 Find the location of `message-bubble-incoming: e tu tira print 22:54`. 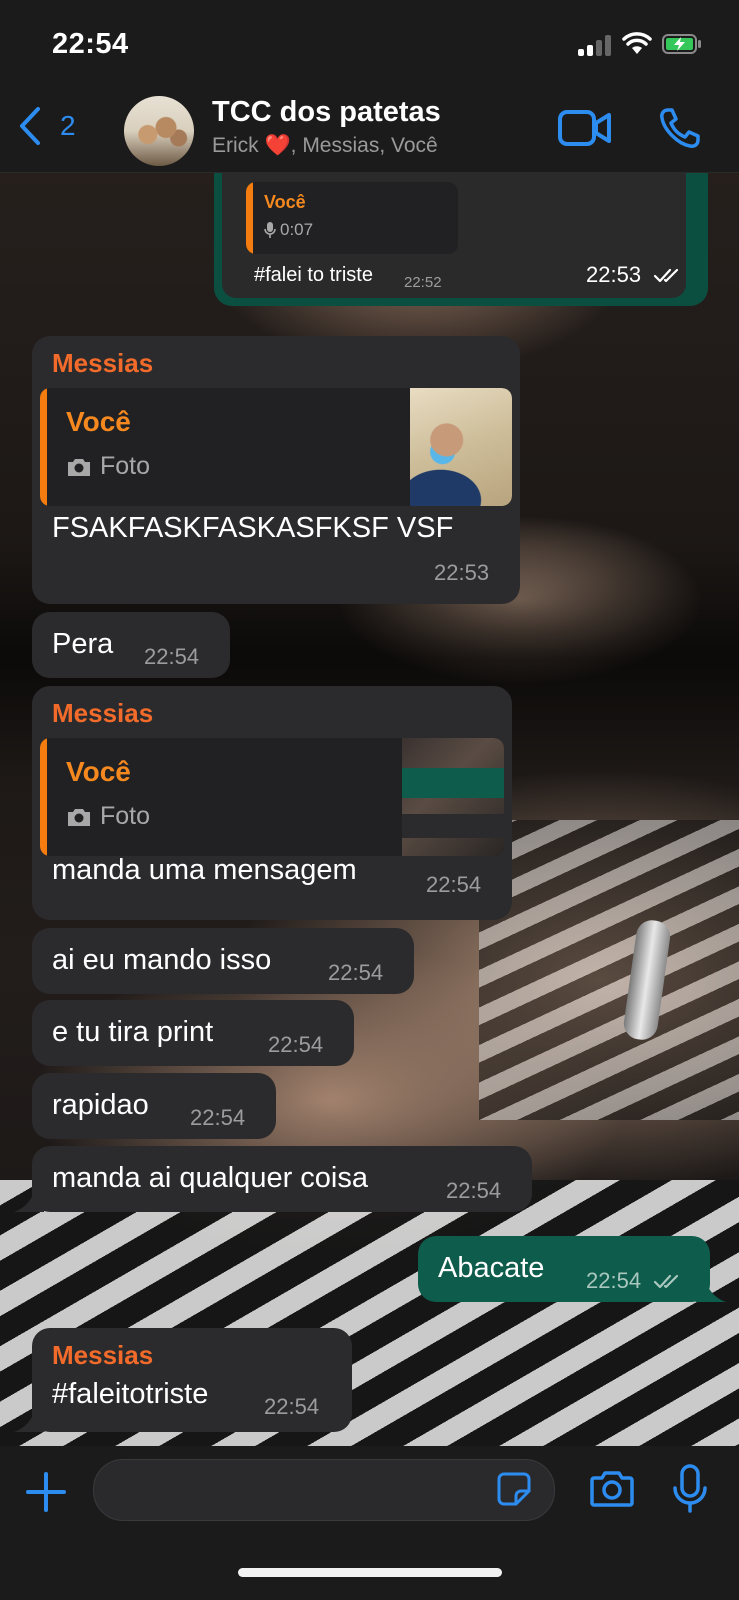

message-bubble-incoming: e tu tira print 22:54 is located at coordinates (193, 1033).